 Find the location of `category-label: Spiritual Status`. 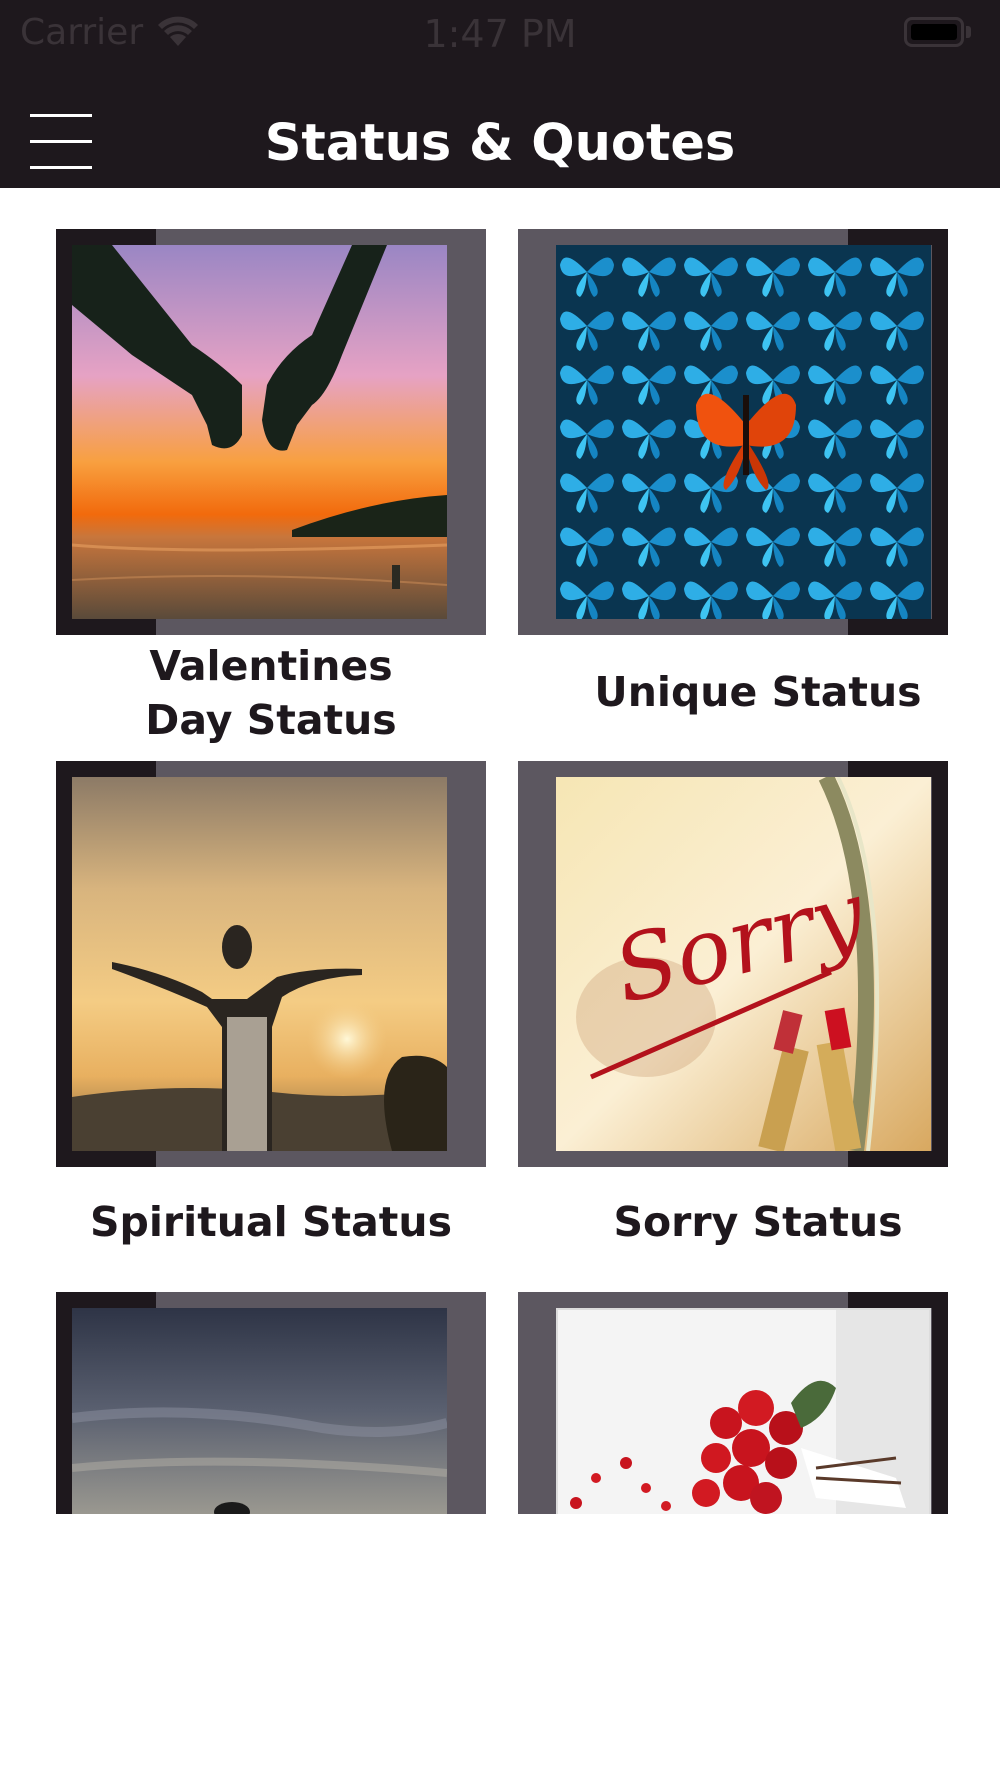

category-label: Spiritual Status is located at coordinates (271, 1222).